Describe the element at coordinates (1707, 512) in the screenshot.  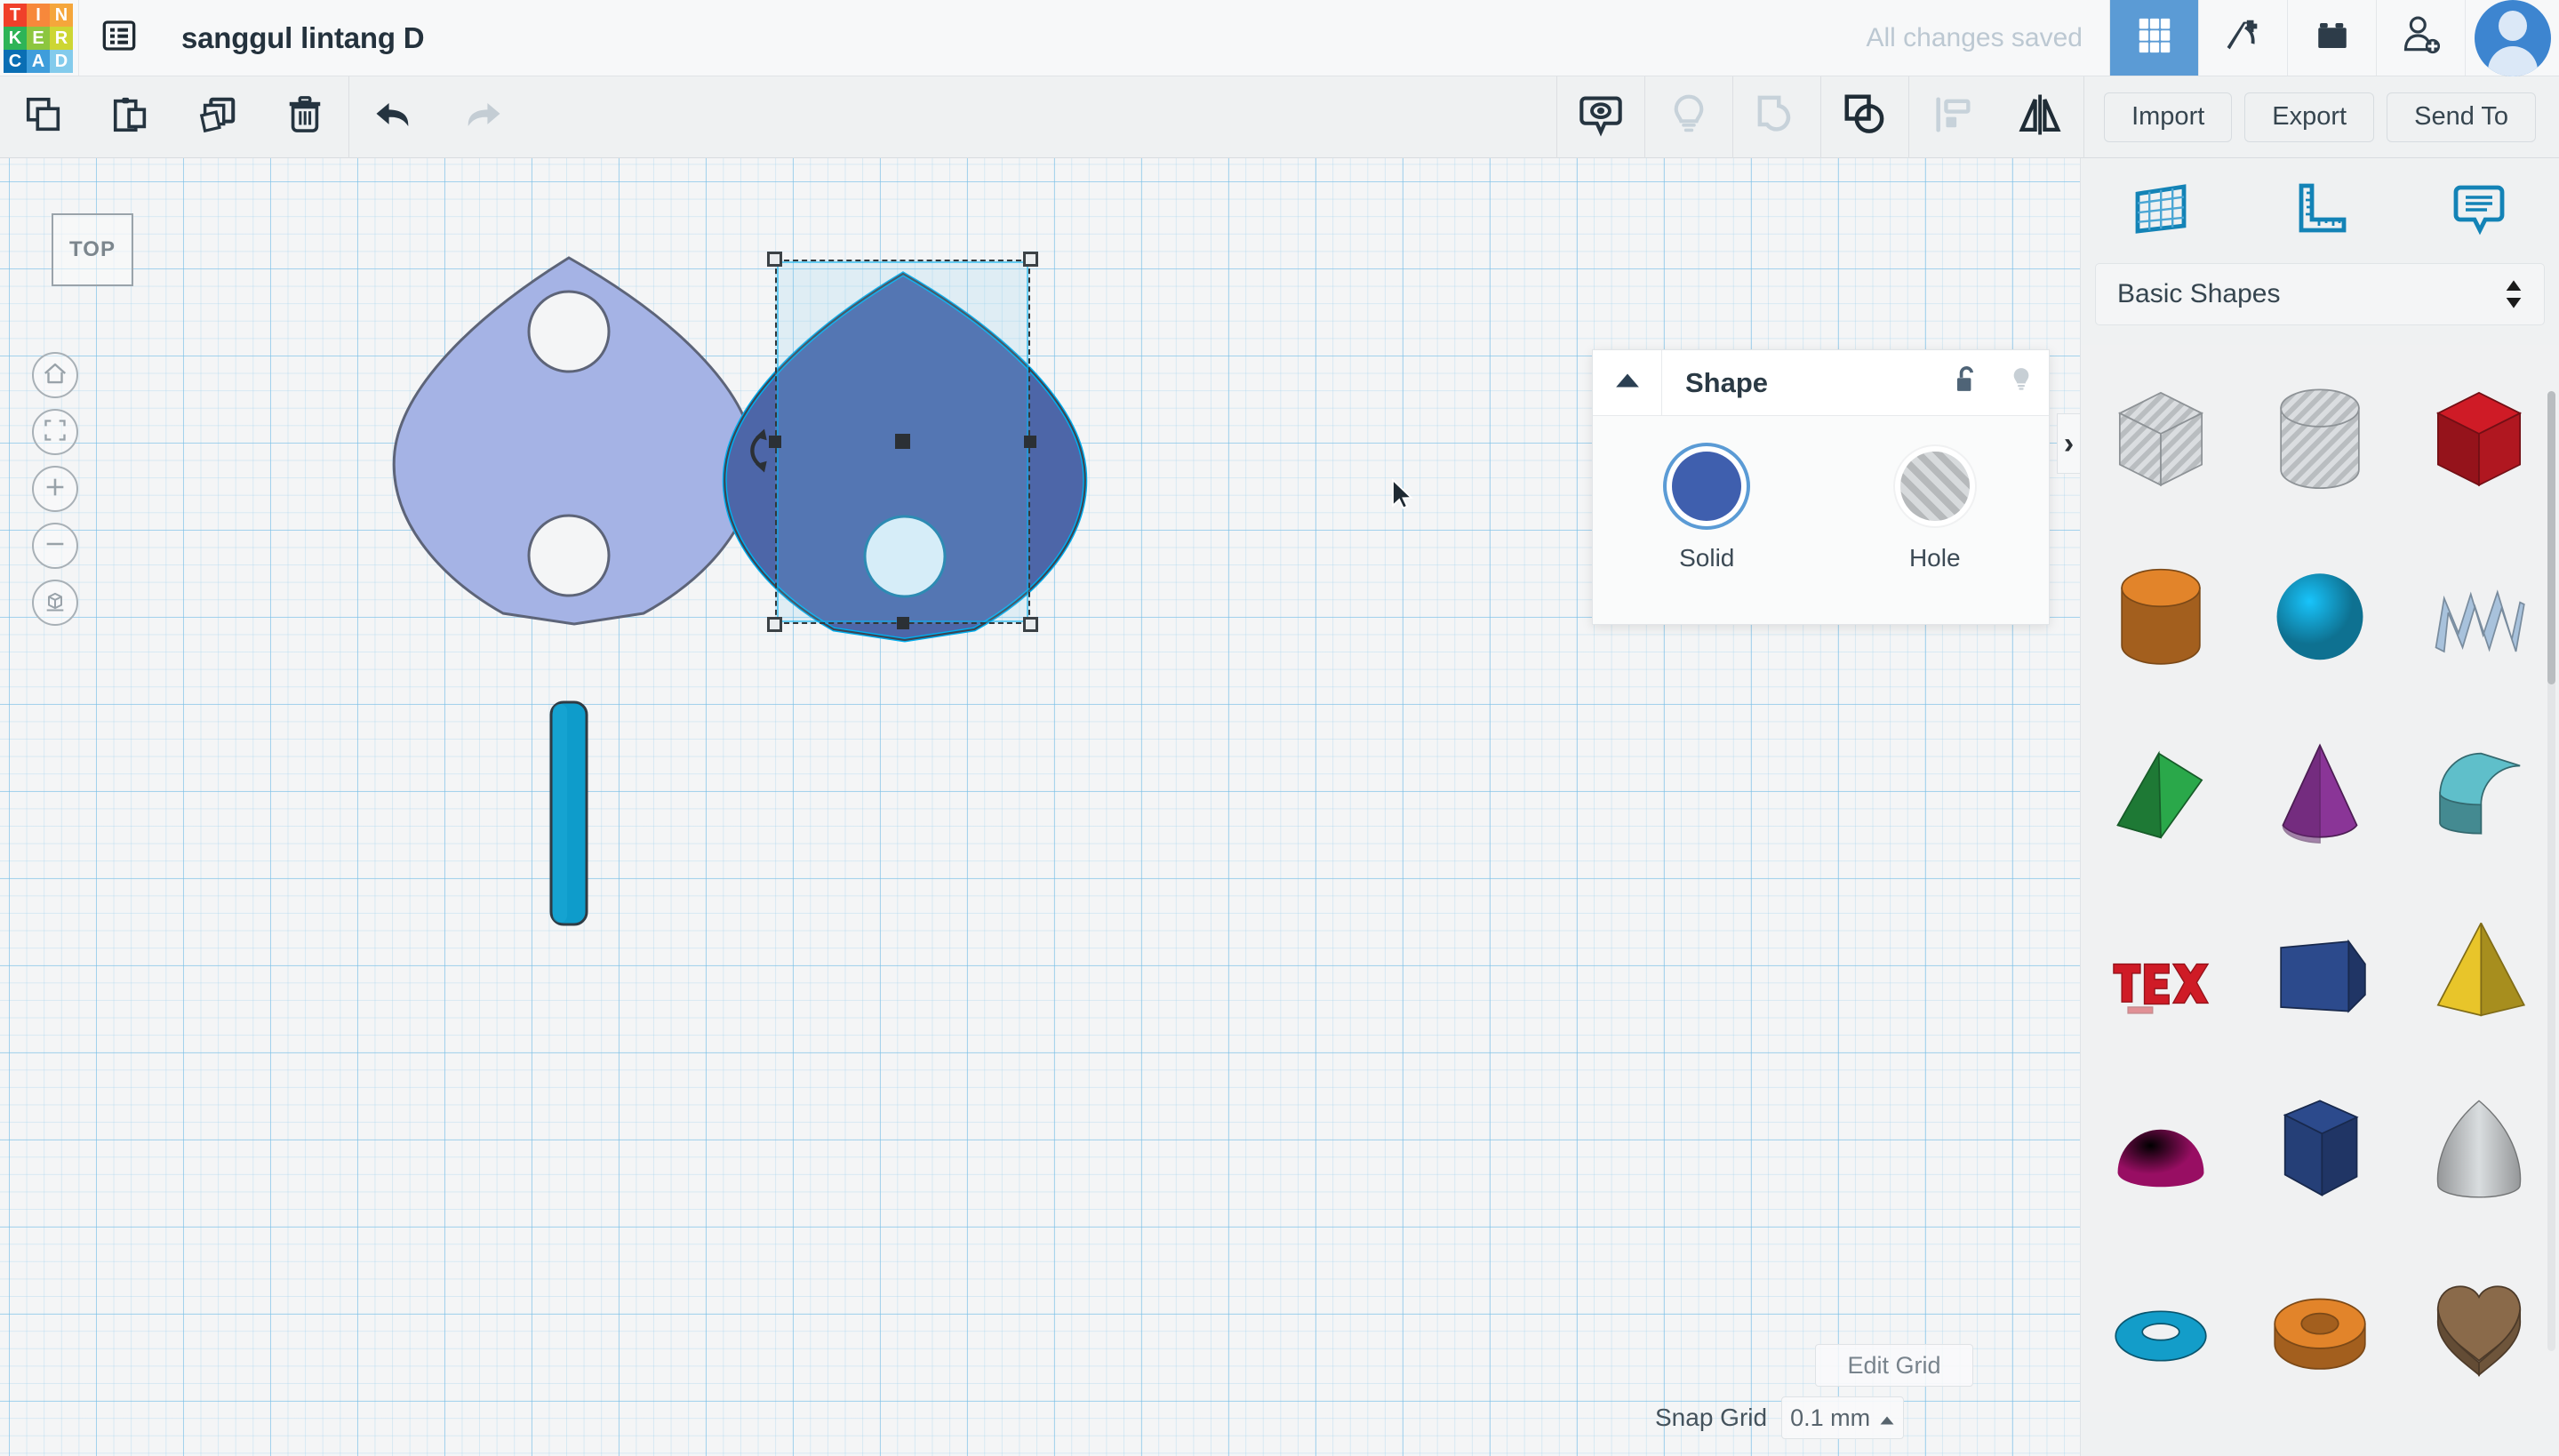
I see `solid-option: Solid` at that location.